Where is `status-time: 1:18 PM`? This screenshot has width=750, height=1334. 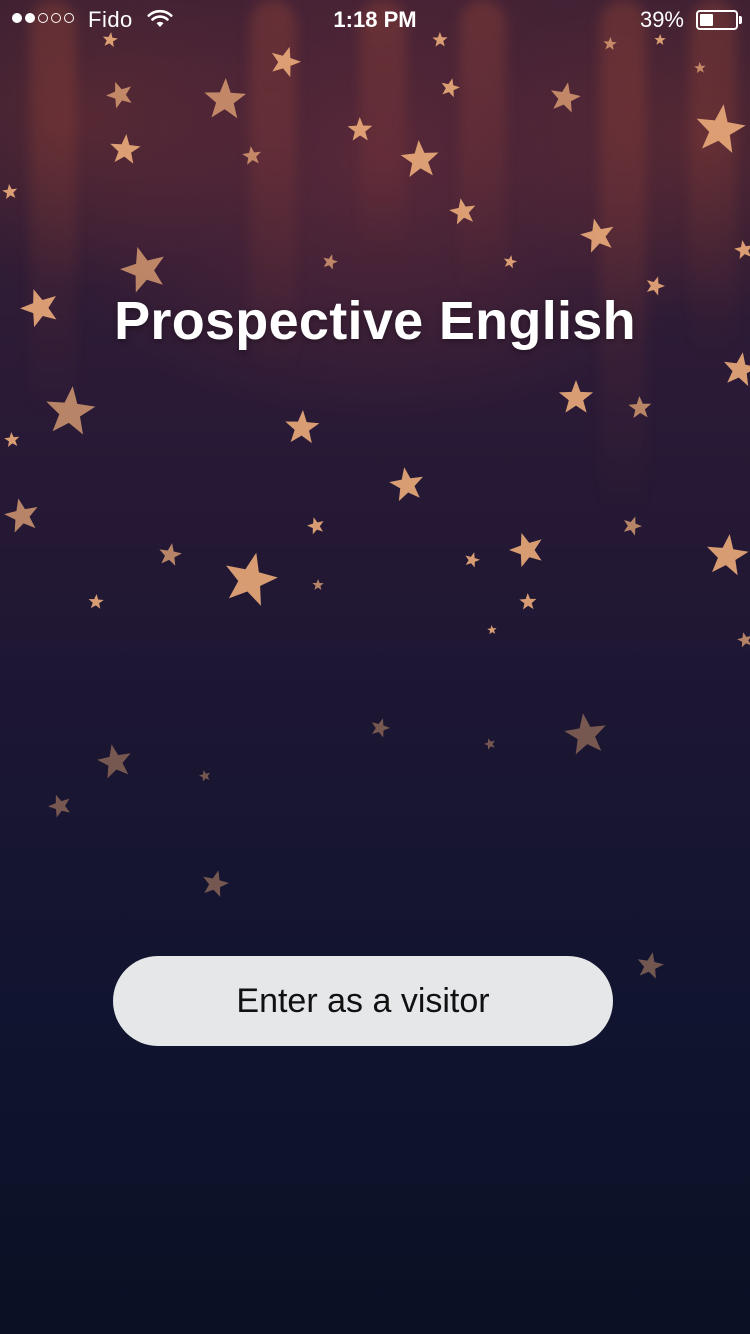 status-time: 1:18 PM is located at coordinates (375, 19).